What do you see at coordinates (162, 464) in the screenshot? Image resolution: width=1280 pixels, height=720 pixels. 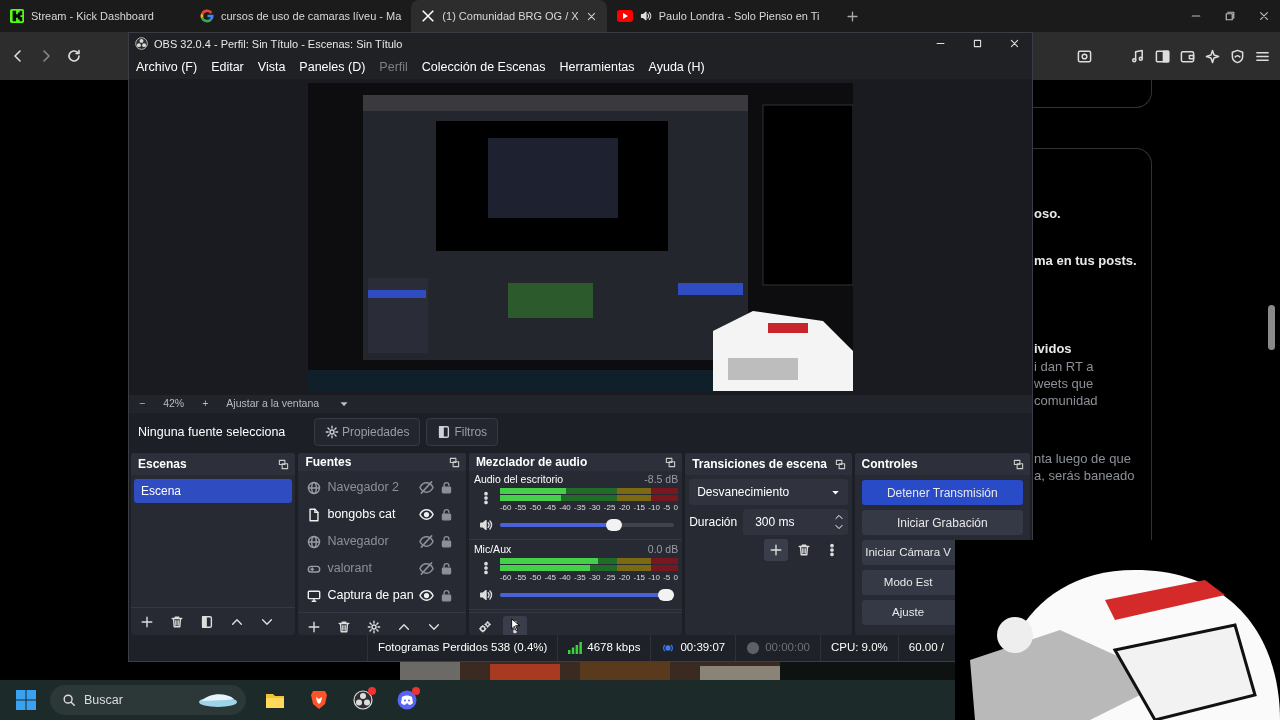 I see `panel-title: Escenas` at bounding box center [162, 464].